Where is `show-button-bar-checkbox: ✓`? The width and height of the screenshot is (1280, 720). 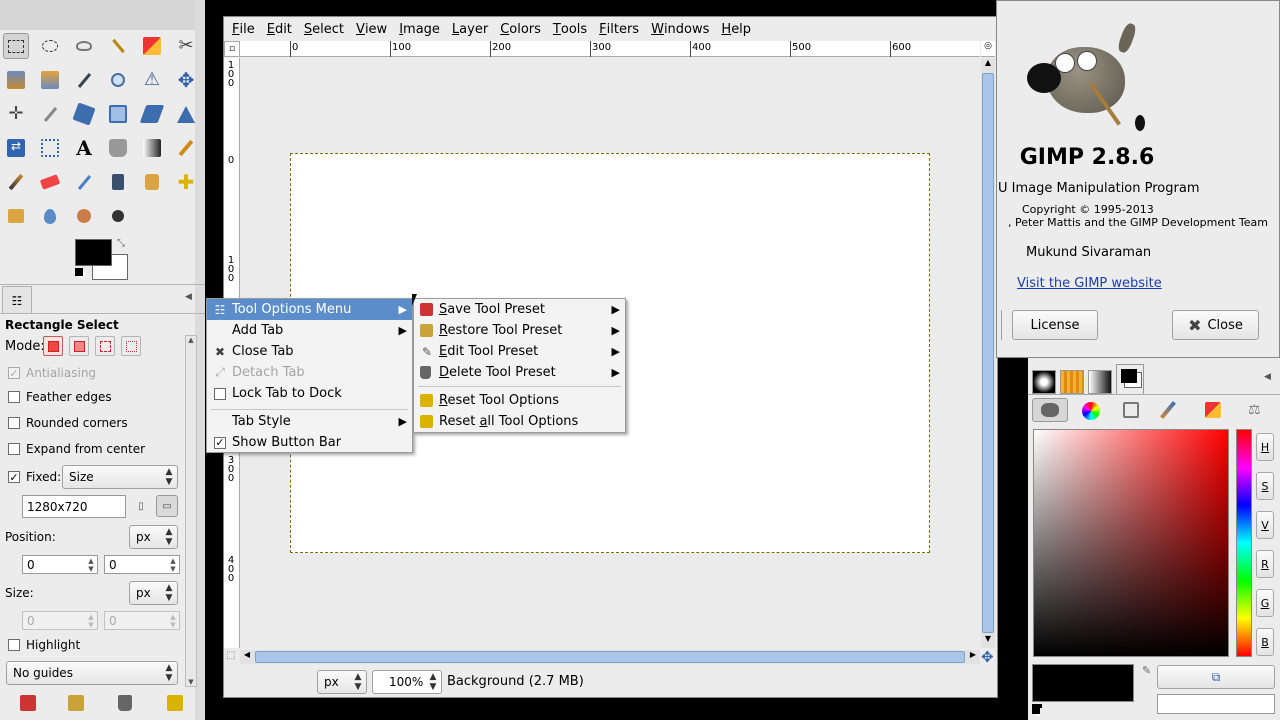
show-button-bar-checkbox: ✓ is located at coordinates (220, 443).